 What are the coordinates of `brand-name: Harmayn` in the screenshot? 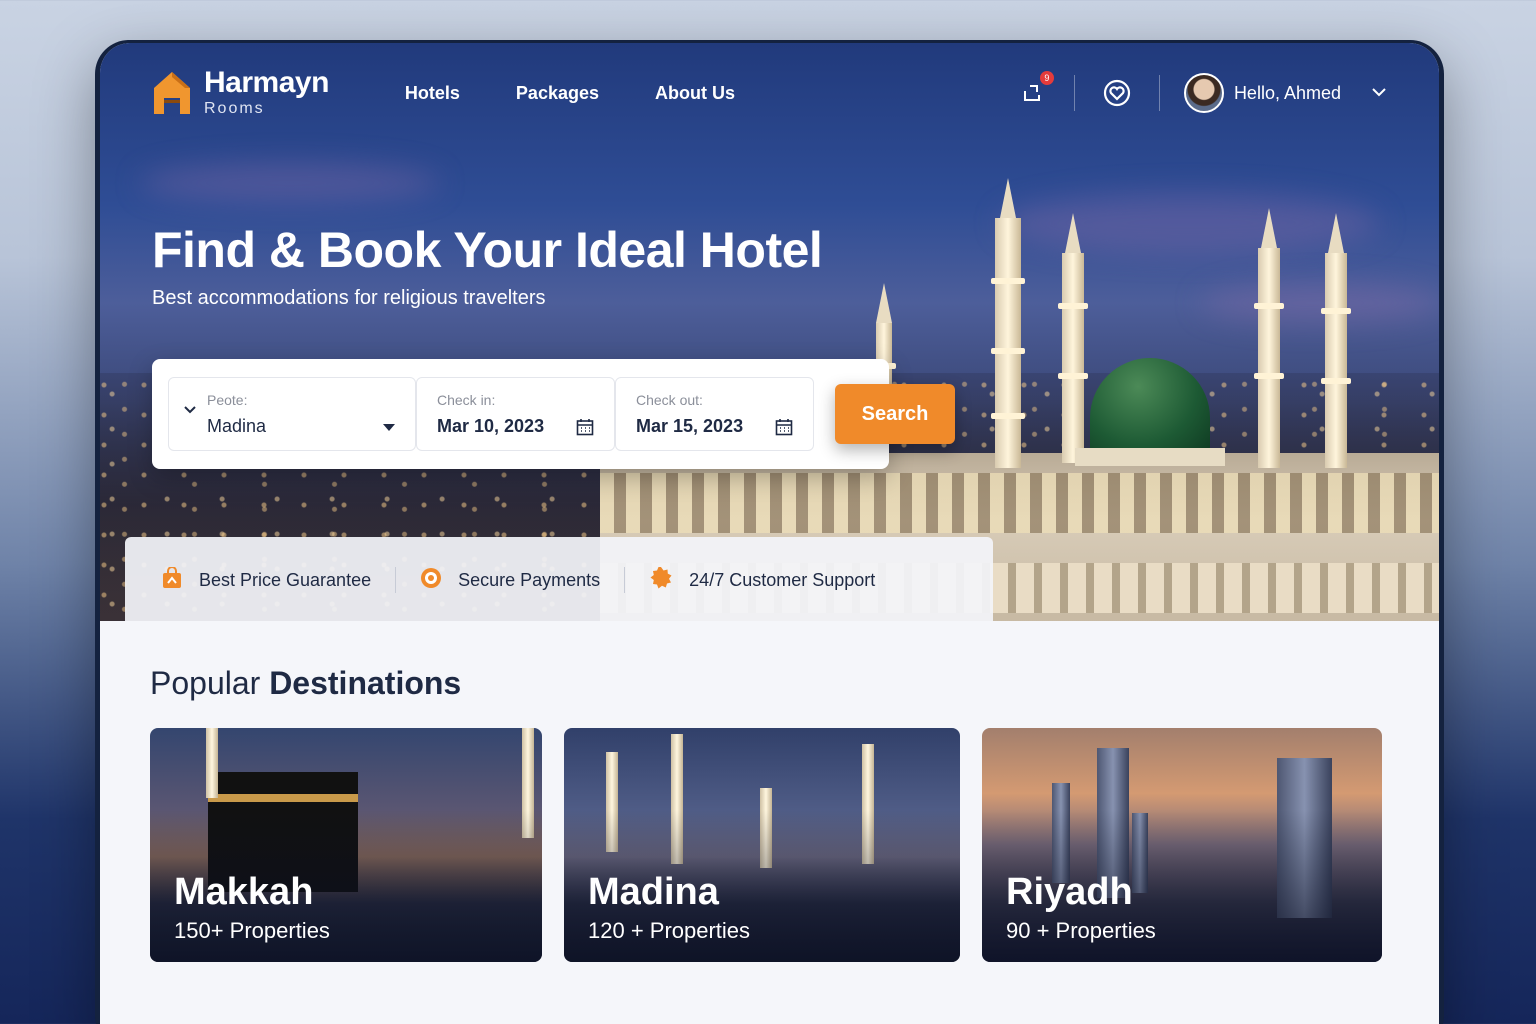 It's located at (266, 82).